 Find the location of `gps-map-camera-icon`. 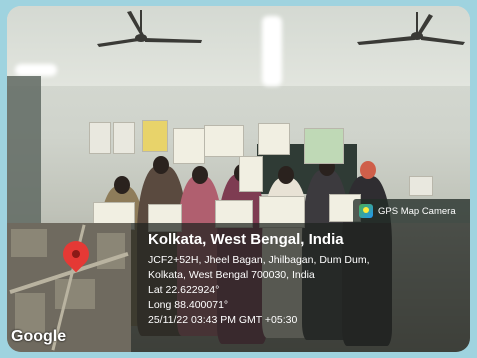

gps-map-camera-icon is located at coordinates (366, 211).